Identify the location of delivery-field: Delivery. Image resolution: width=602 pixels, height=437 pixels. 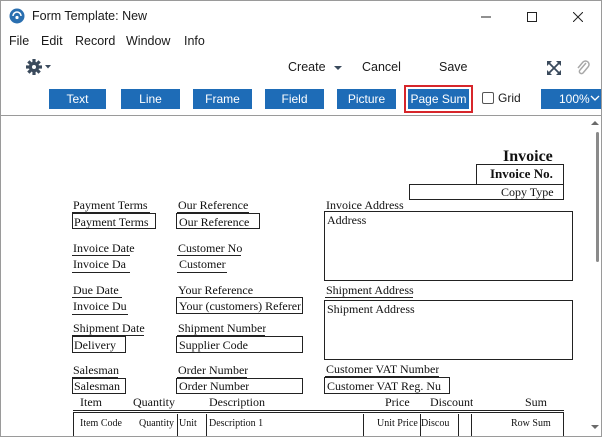
(95, 345).